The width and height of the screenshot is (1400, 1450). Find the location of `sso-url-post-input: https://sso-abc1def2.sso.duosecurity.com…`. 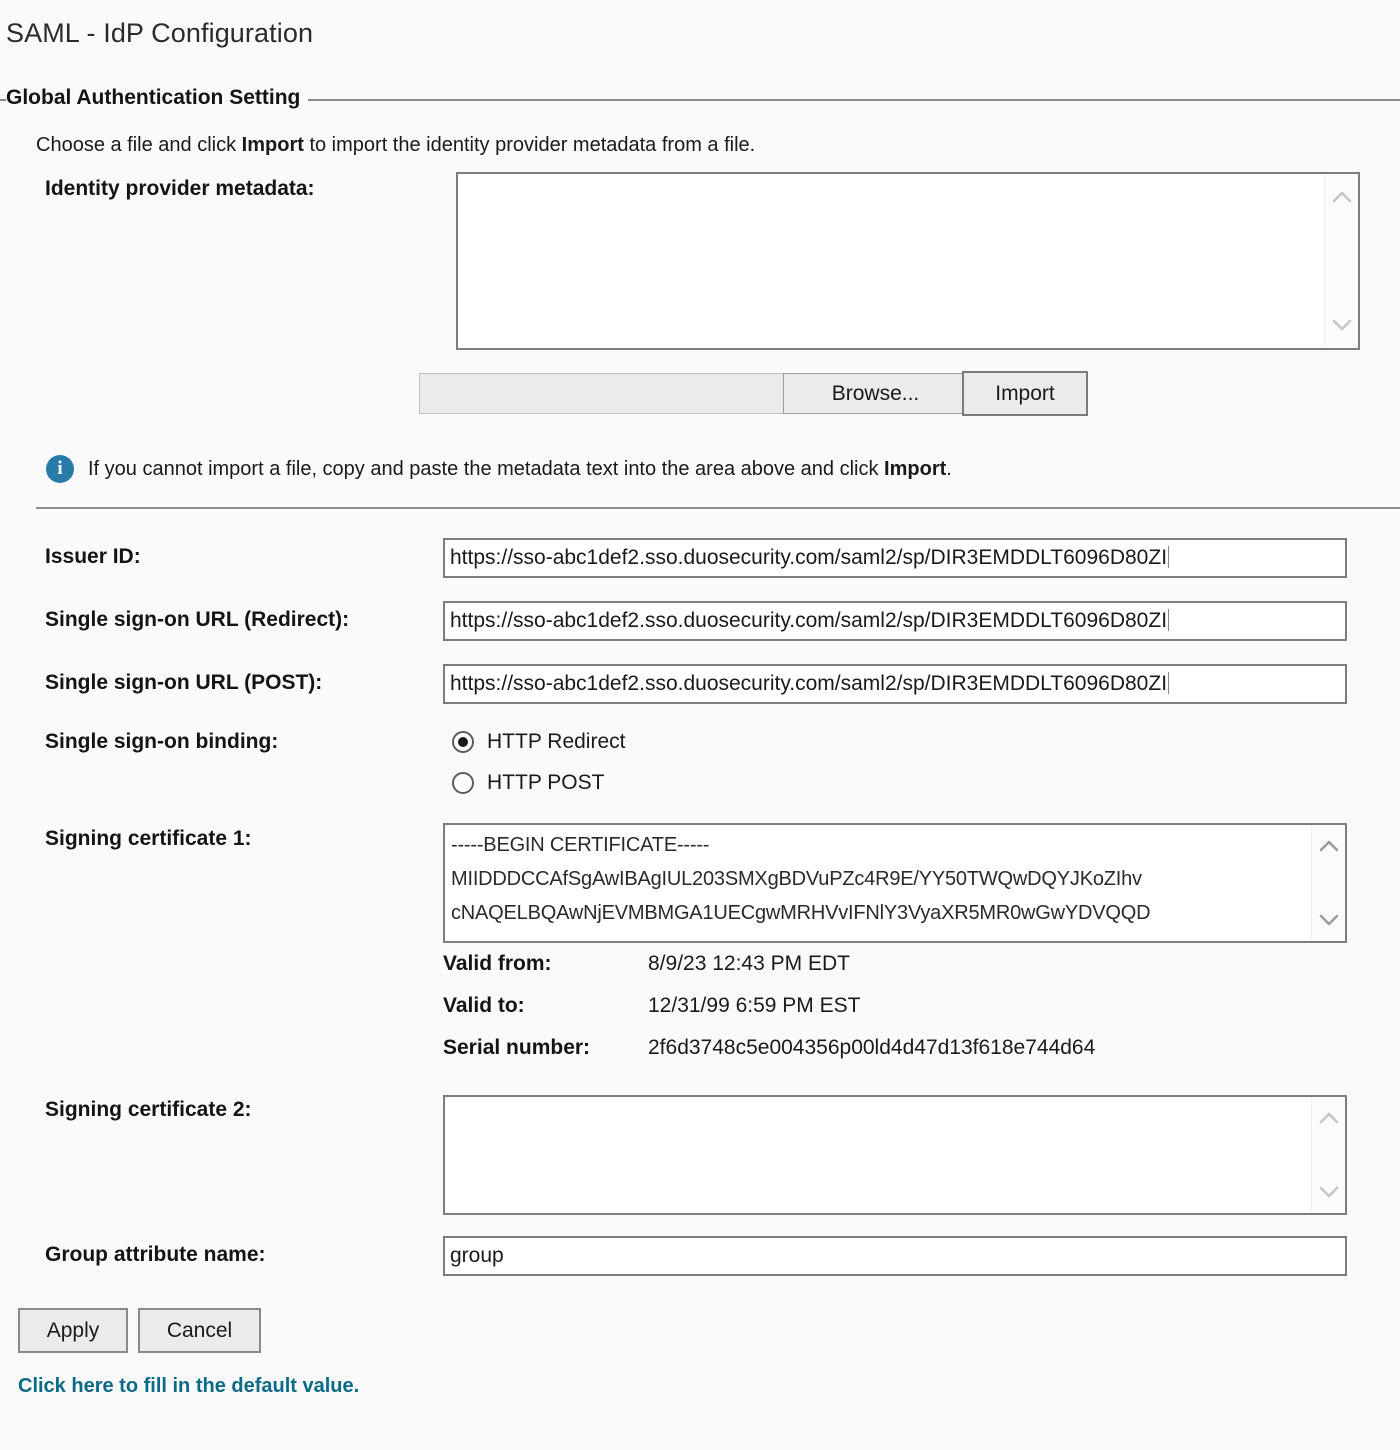

sso-url-post-input: https://sso-abc1def2.sso.duosecurity.com… is located at coordinates (895, 684).